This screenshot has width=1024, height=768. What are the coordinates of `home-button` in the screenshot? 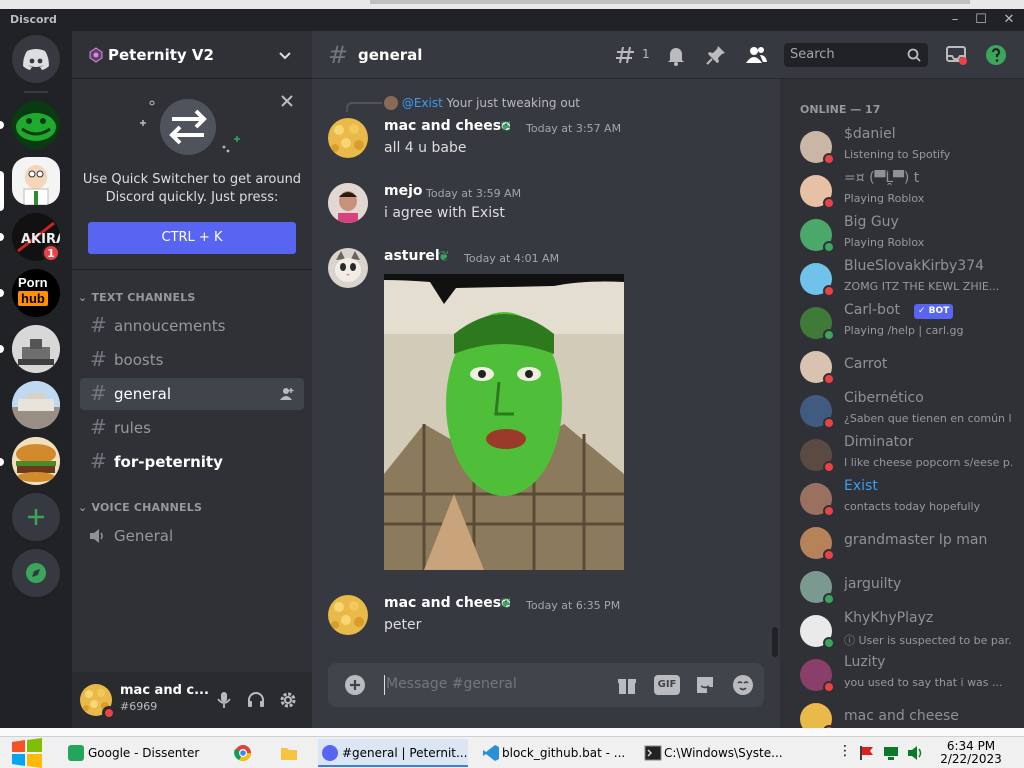 It's located at (36, 59).